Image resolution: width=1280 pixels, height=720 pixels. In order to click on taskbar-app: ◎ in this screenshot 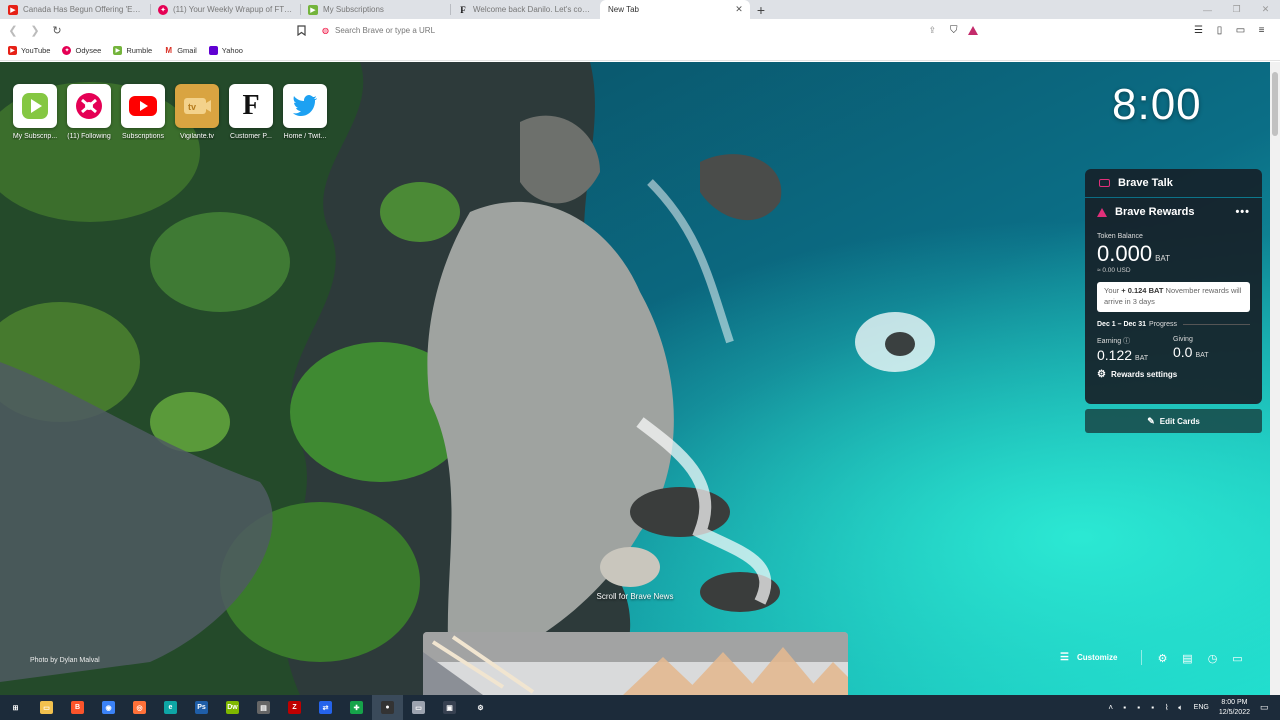, I will do `click(139, 707)`.